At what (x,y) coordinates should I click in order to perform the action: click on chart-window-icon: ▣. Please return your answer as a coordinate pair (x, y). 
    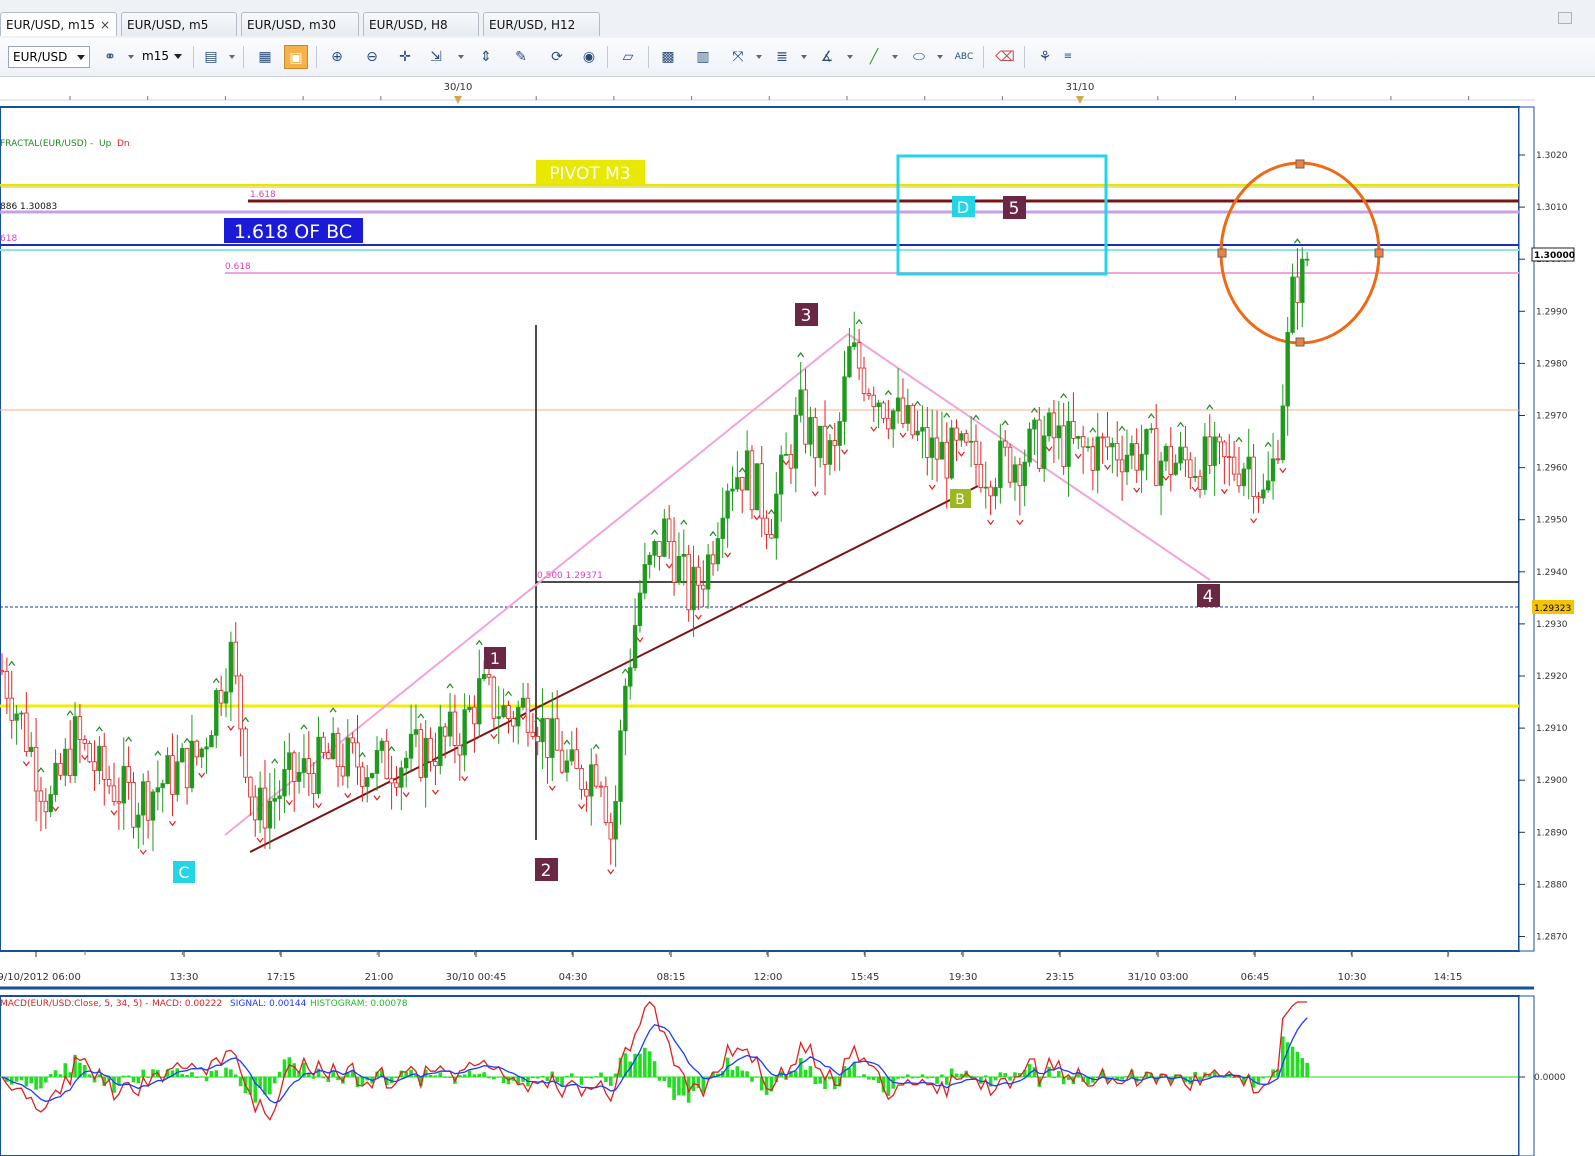
    Looking at the image, I should click on (296, 57).